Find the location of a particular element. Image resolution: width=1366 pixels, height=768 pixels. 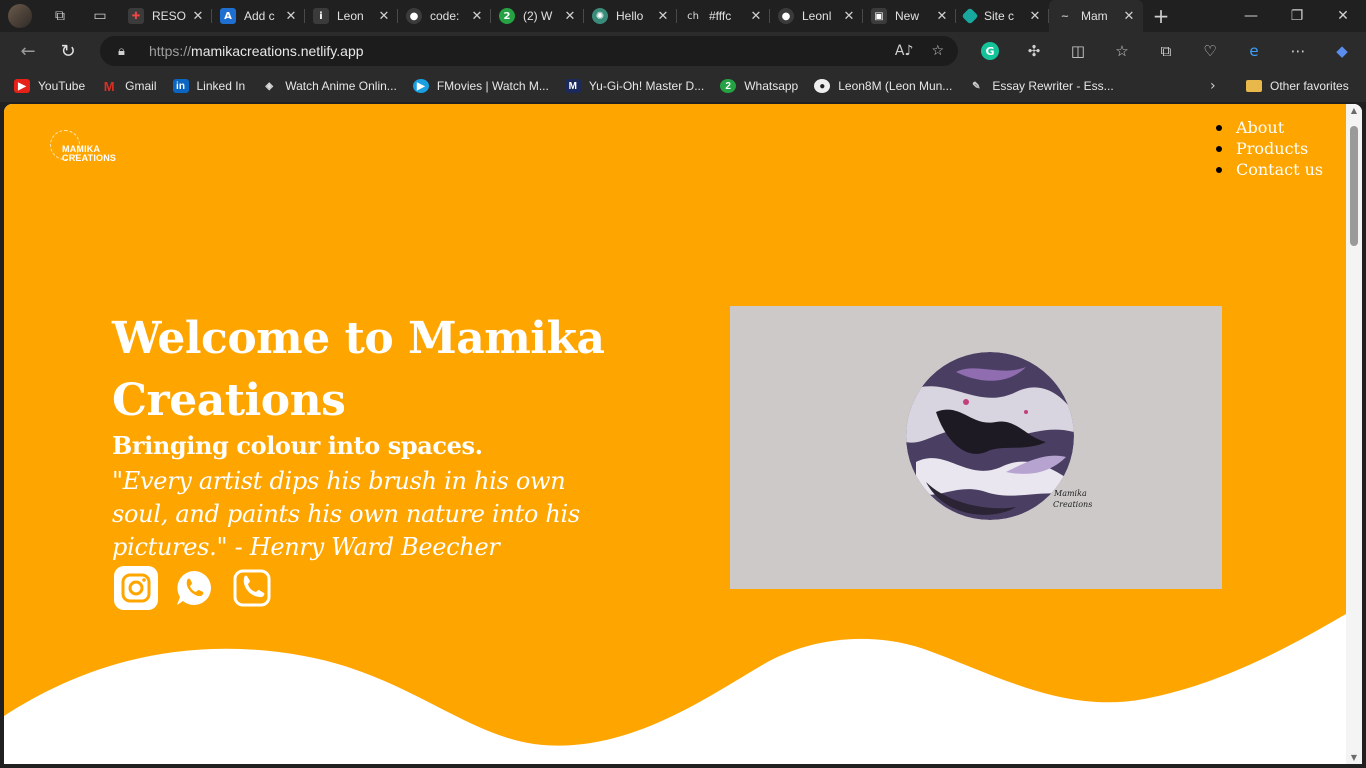

other-favorites: Other favorites is located at coordinates (1297, 86).